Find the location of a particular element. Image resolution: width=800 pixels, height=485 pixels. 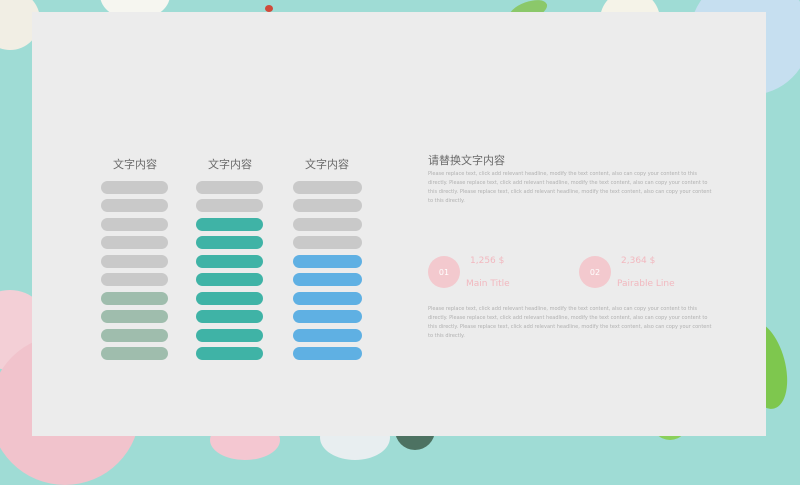

section-title: 请替换文字内容 is located at coordinates (466, 160).